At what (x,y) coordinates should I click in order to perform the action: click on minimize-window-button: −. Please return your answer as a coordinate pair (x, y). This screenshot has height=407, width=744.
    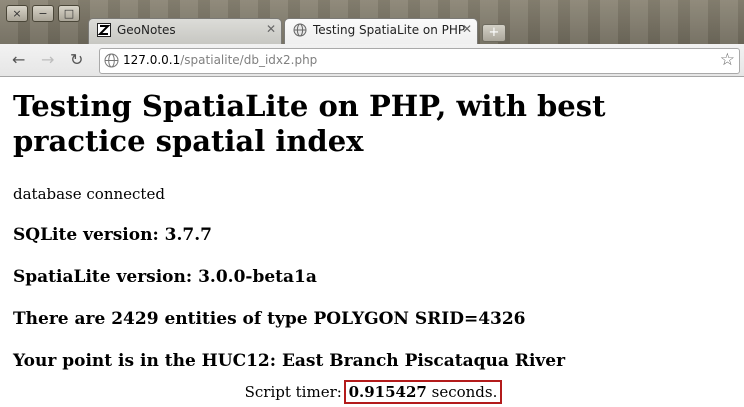
    Looking at the image, I should click on (43, 13).